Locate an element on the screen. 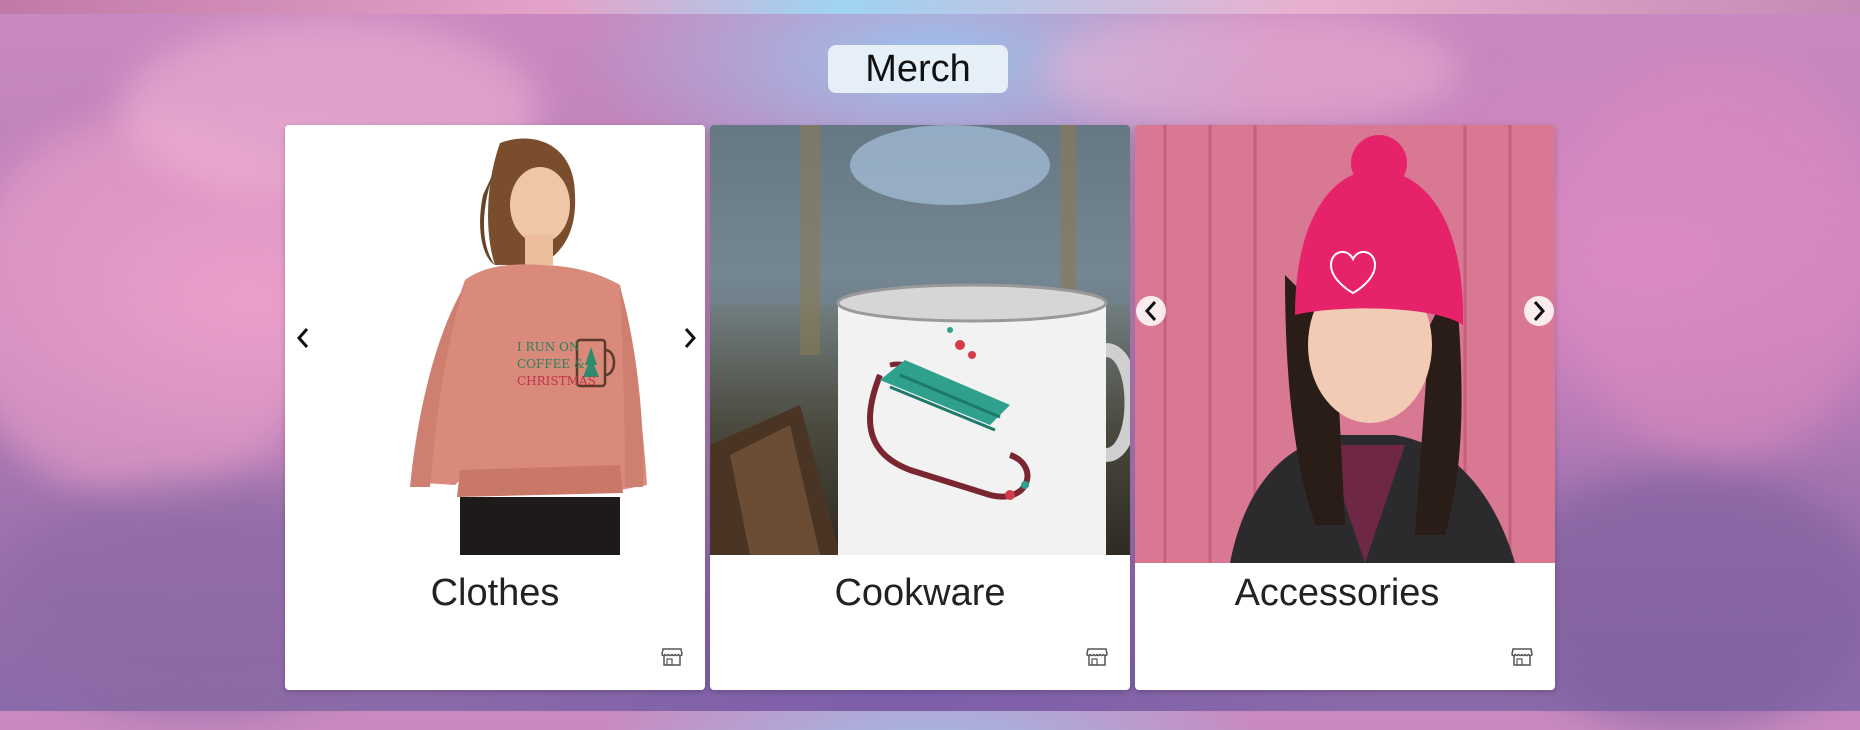  card-title-cookware: Cookware is located at coordinates (920, 593).